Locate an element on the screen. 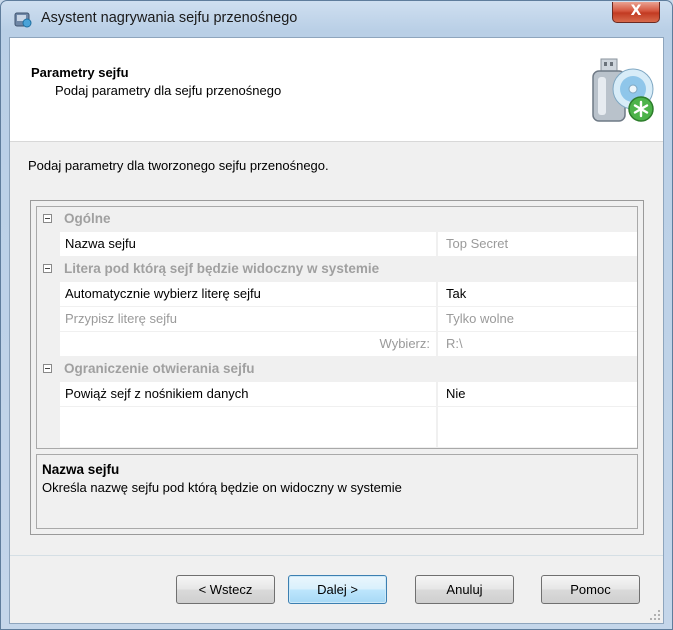 The width and height of the screenshot is (673, 630). property-name-cell: Automatycznie wybierz literę sejfu is located at coordinates (248, 294).